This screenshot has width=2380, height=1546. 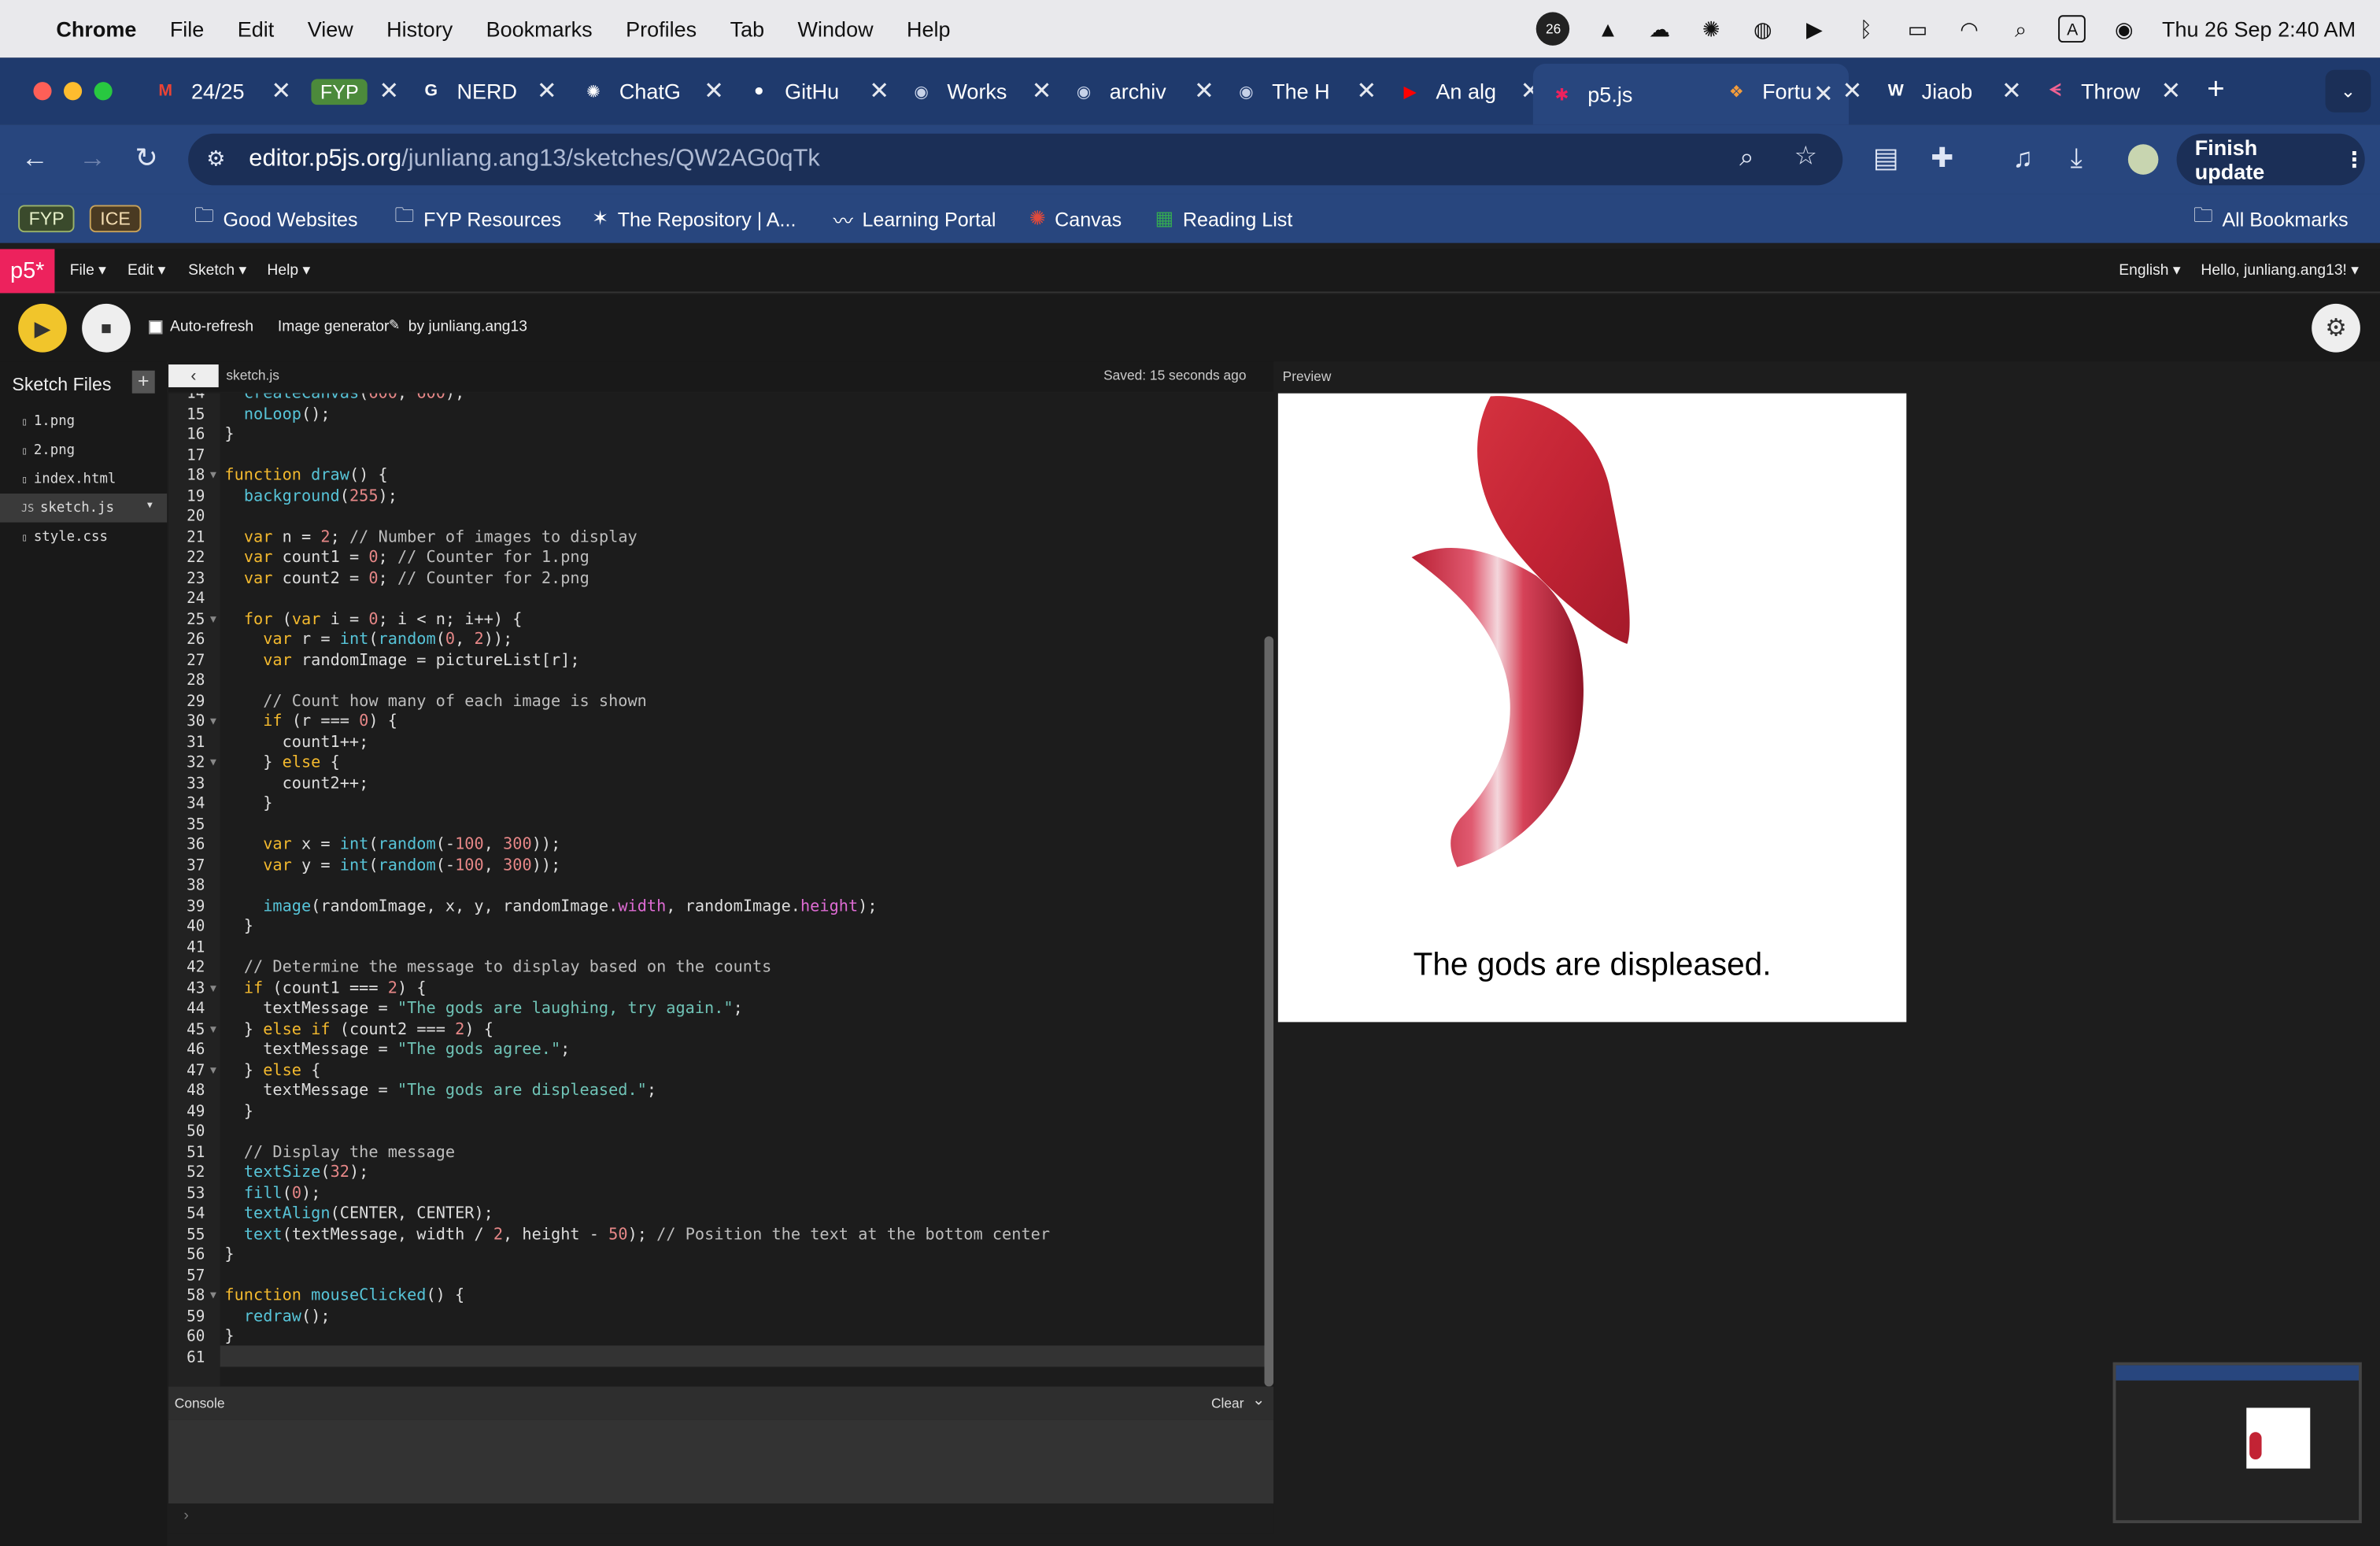 I want to click on reload-icon: ↻, so click(x=146, y=158).